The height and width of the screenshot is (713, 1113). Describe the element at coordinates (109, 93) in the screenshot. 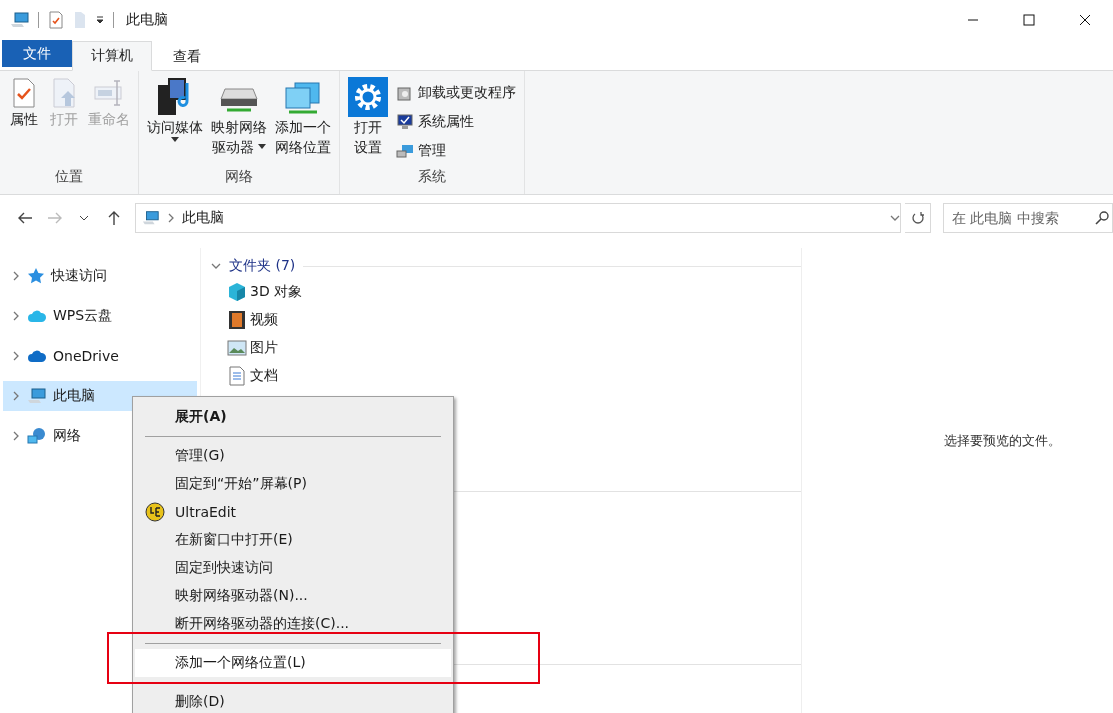

I see `rename-icon` at that location.